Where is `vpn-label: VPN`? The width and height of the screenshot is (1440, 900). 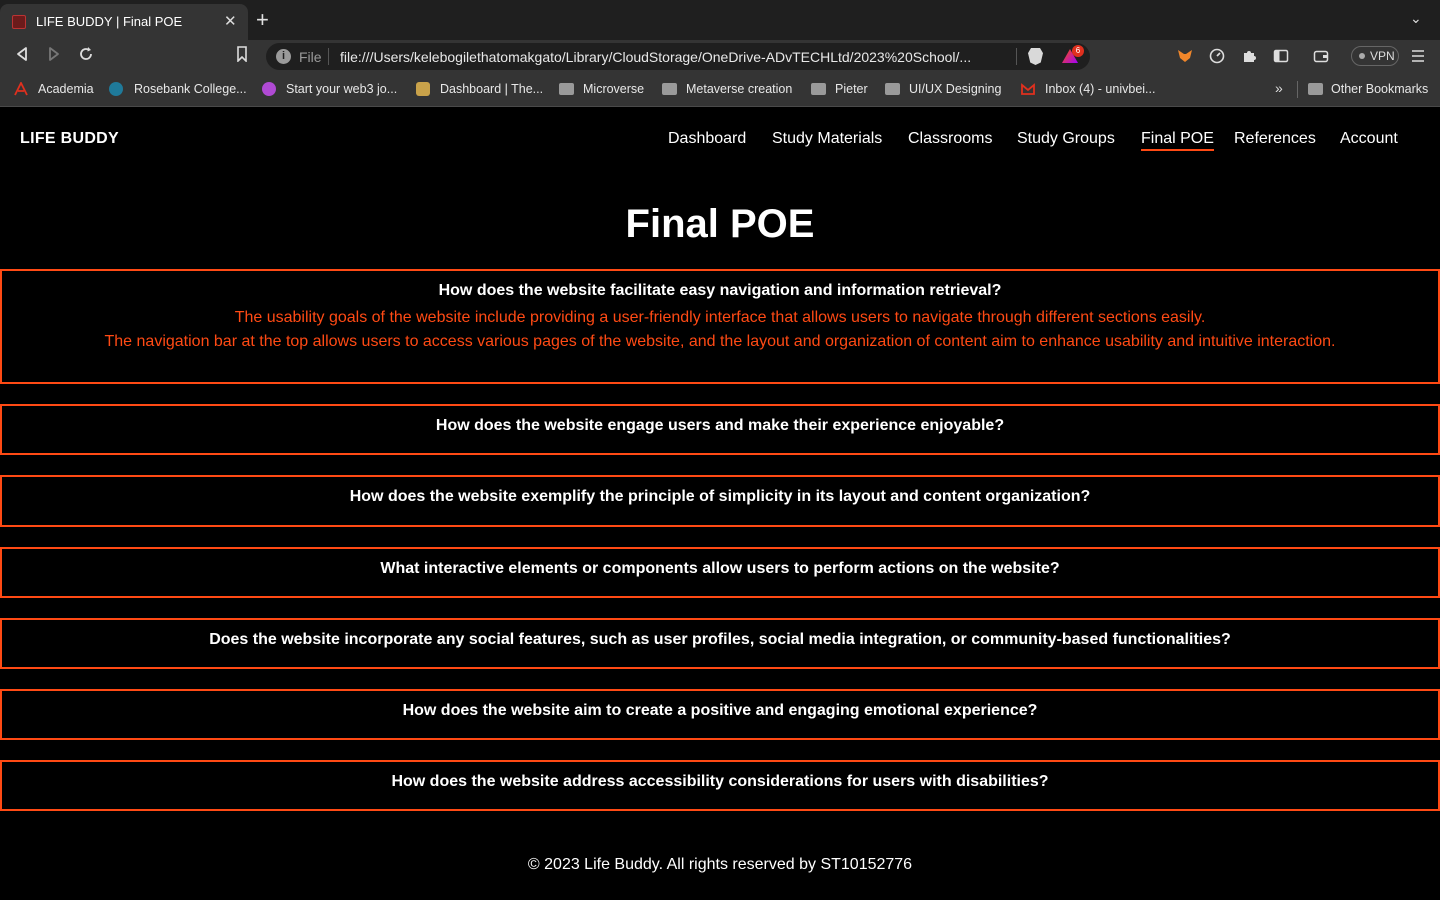
vpn-label: VPN is located at coordinates (1382, 56).